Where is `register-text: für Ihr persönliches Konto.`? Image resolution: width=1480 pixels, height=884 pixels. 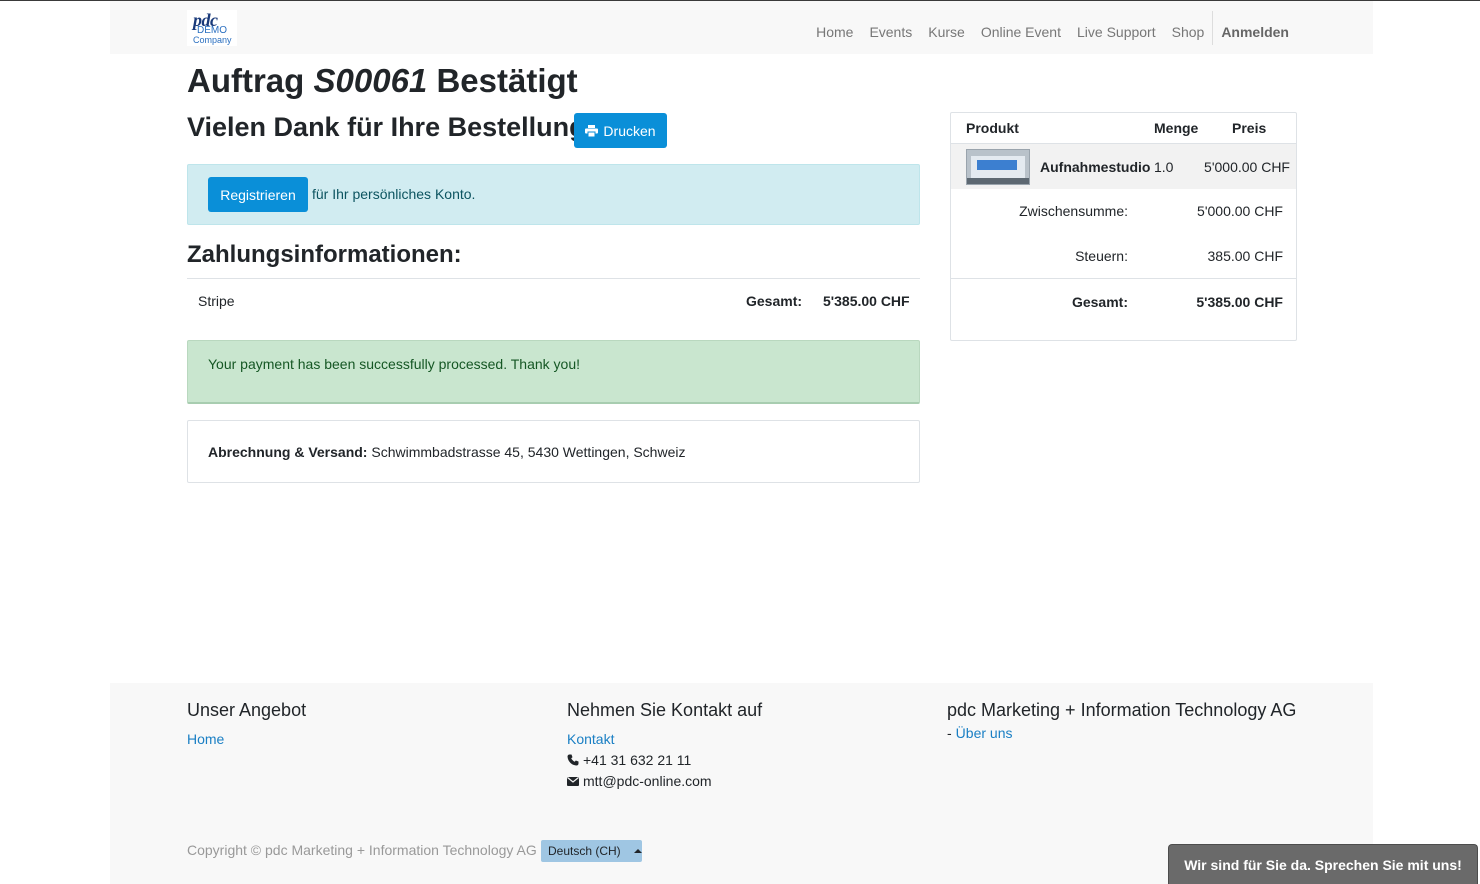 register-text: für Ihr persönliches Konto. is located at coordinates (394, 194).